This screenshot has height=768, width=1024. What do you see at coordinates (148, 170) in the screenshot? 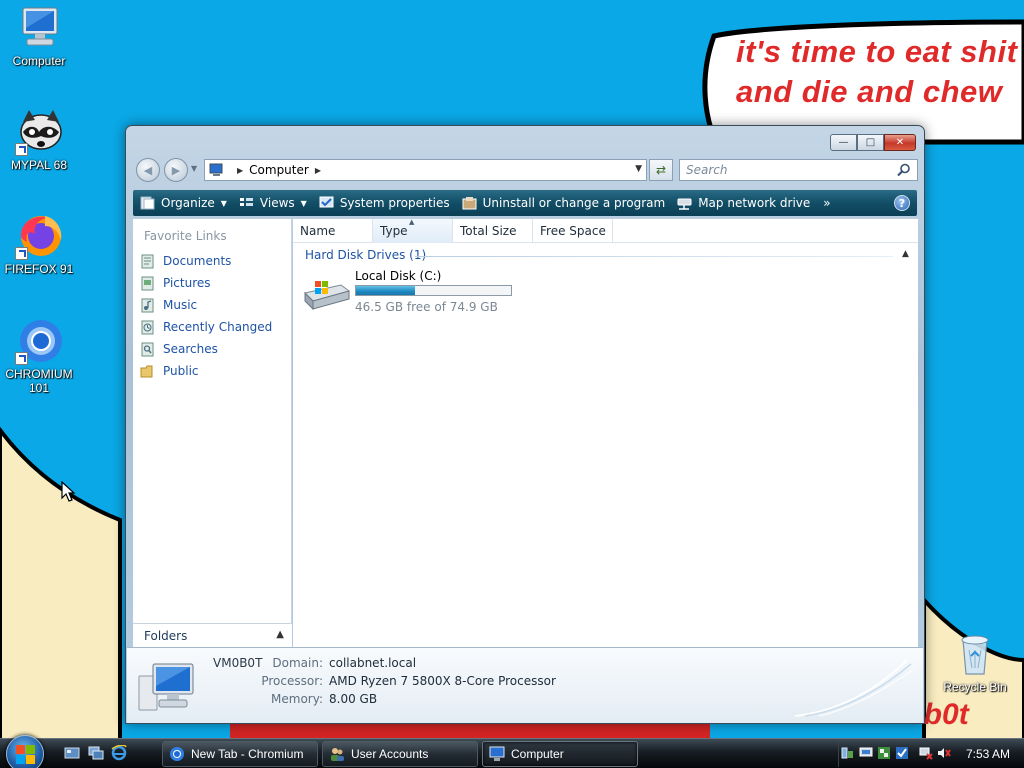
I see `back-button: ◀` at bounding box center [148, 170].